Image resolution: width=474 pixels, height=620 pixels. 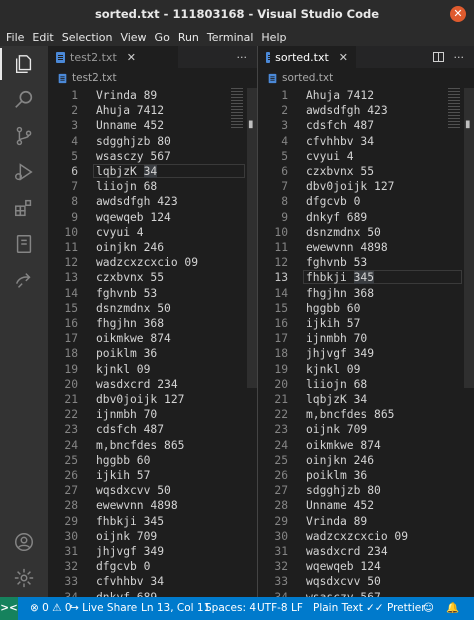 I want to click on live-share-icon, so click(x=24, y=280).